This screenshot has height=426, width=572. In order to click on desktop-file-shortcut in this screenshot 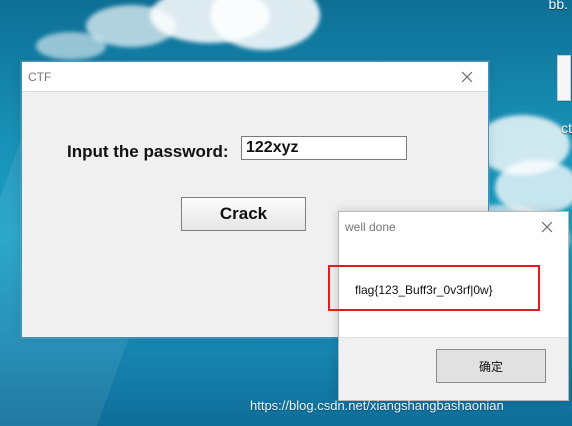, I will do `click(564, 82)`.